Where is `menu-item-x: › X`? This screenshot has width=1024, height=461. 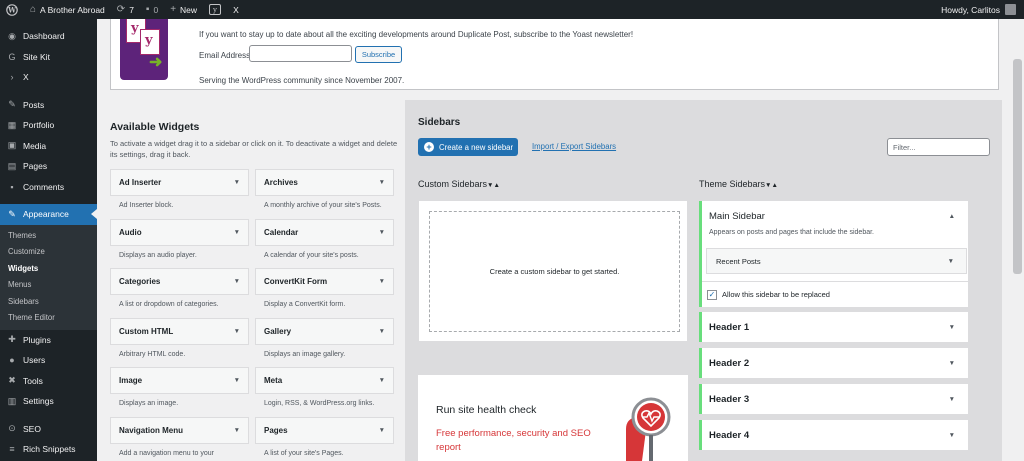
menu-item-x: › X is located at coordinates (48, 77).